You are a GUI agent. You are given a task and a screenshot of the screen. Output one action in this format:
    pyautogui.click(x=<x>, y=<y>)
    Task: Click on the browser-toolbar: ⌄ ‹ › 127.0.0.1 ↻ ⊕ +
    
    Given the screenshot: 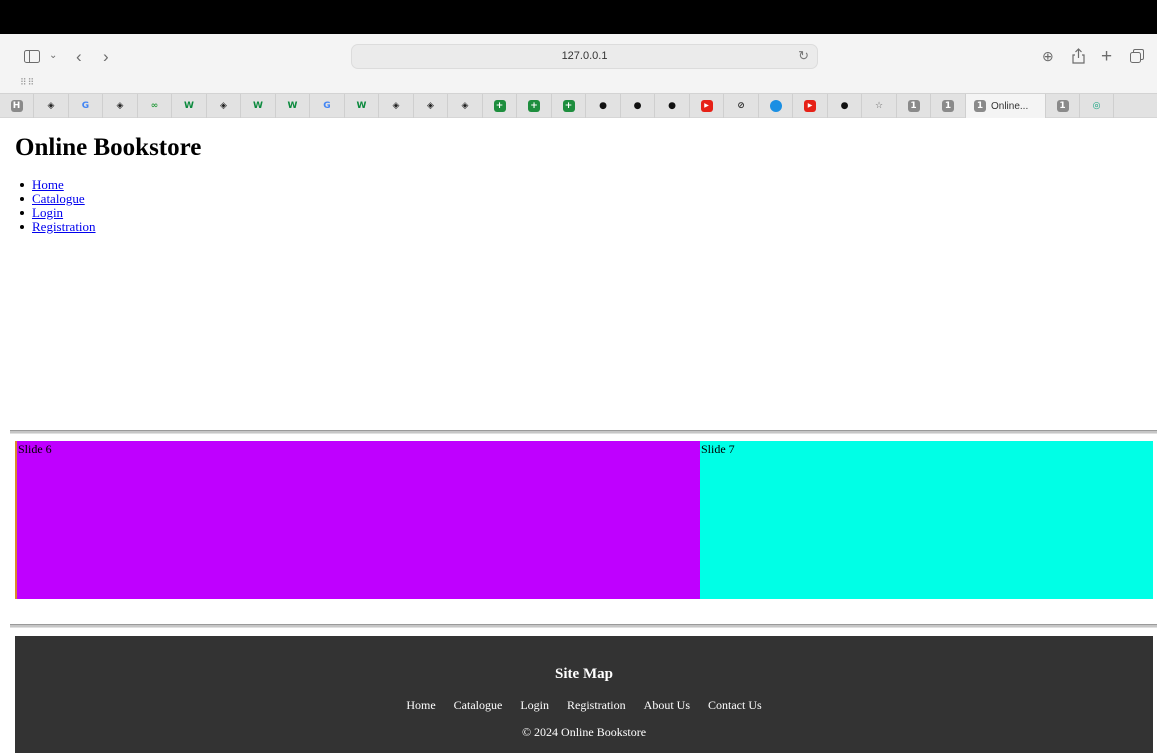 What is the action you would take?
    pyautogui.click(x=578, y=56)
    